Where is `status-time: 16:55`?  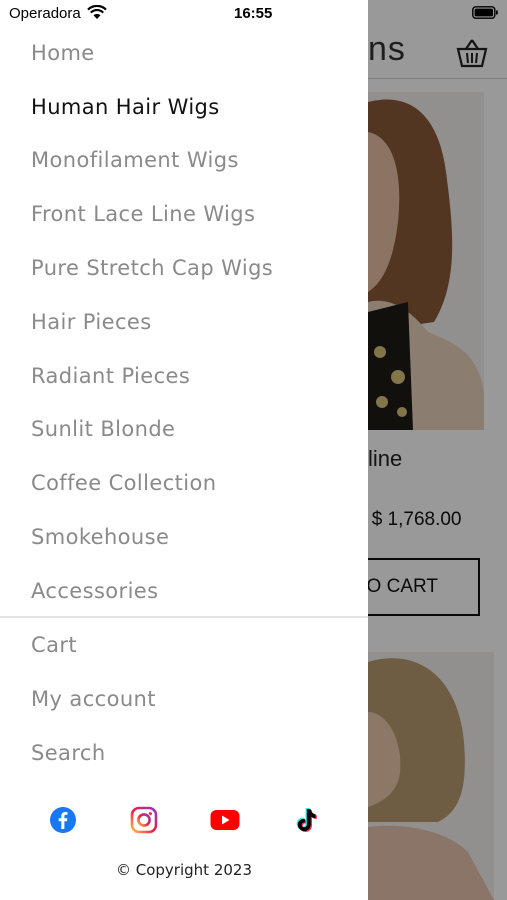
status-time: 16:55 is located at coordinates (253, 13).